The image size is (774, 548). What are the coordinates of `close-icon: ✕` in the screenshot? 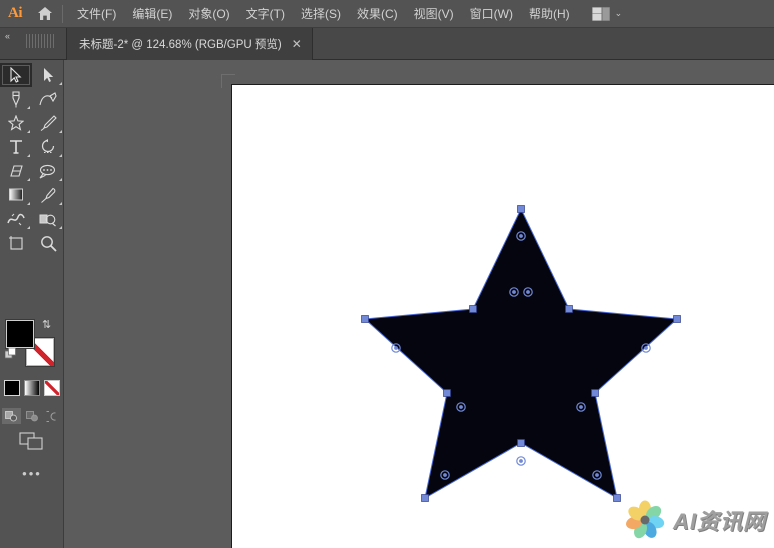 It's located at (297, 44).